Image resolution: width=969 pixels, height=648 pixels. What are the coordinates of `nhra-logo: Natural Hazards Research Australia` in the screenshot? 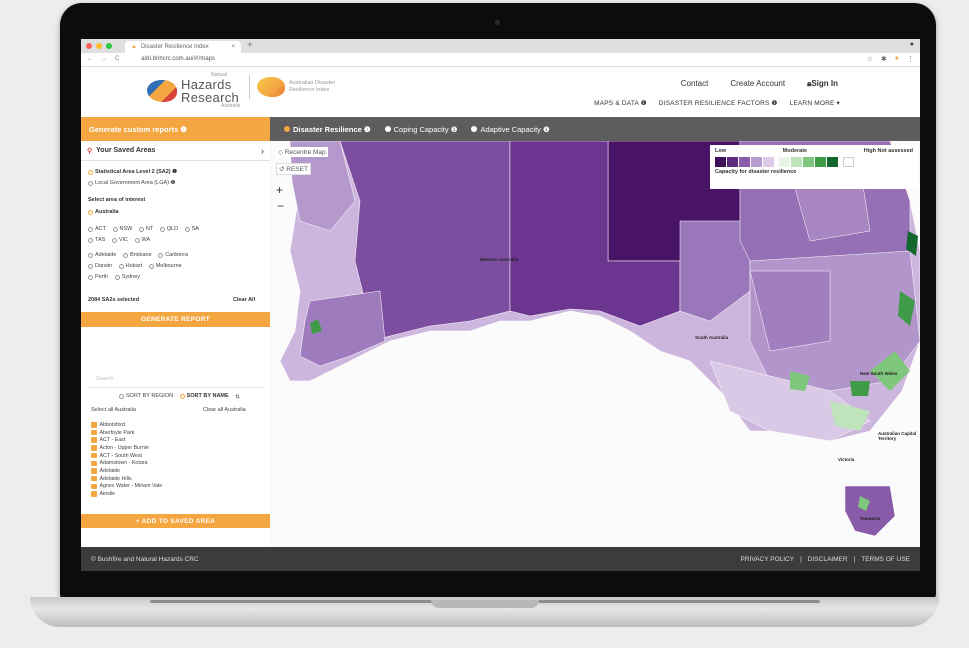 It's located at (193, 91).